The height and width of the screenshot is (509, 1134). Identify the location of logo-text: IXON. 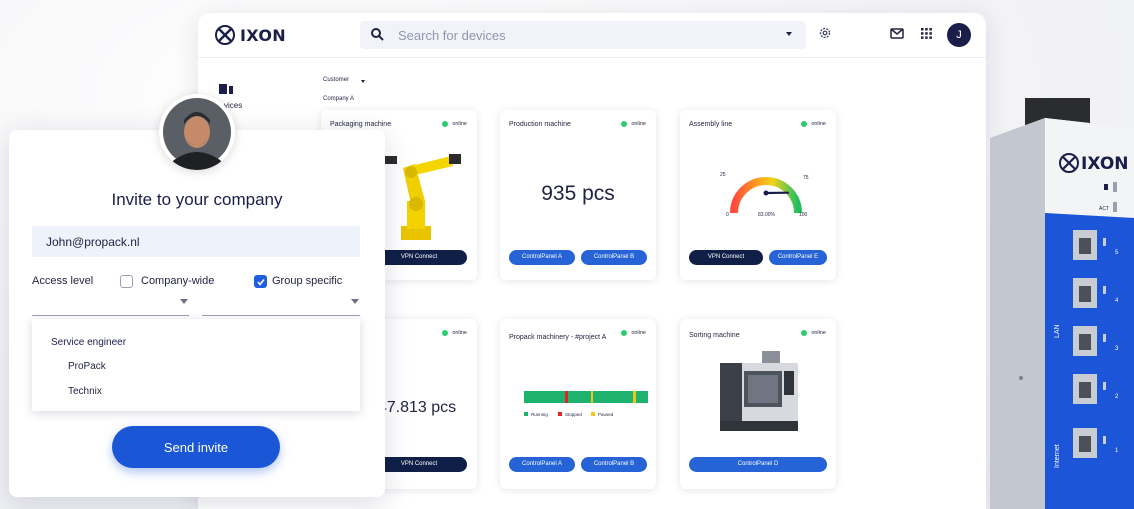
(263, 35).